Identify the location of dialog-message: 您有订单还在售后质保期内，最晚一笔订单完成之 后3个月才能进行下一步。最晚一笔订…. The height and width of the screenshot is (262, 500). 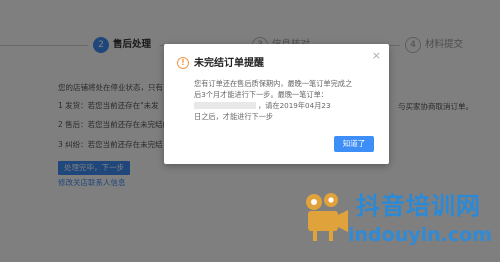
(284, 100).